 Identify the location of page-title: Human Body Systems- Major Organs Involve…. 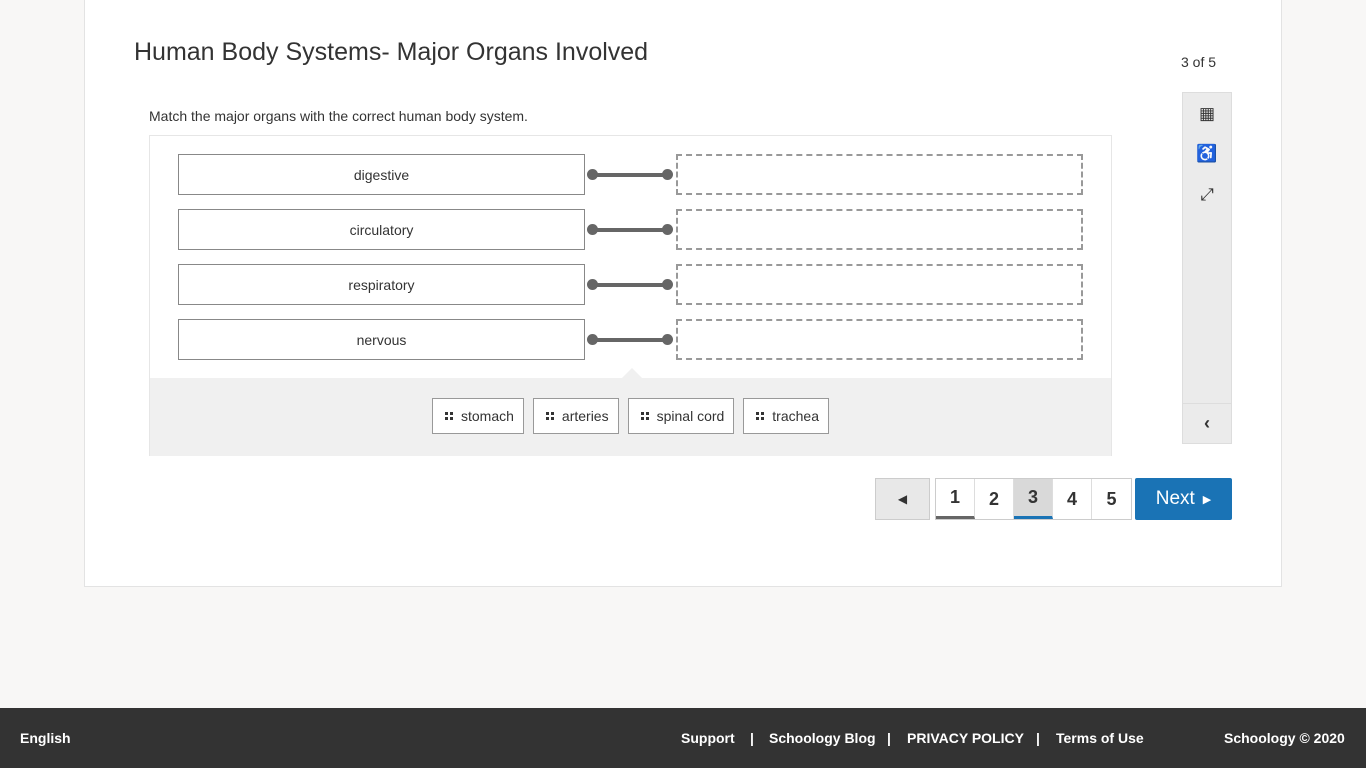
(391, 52).